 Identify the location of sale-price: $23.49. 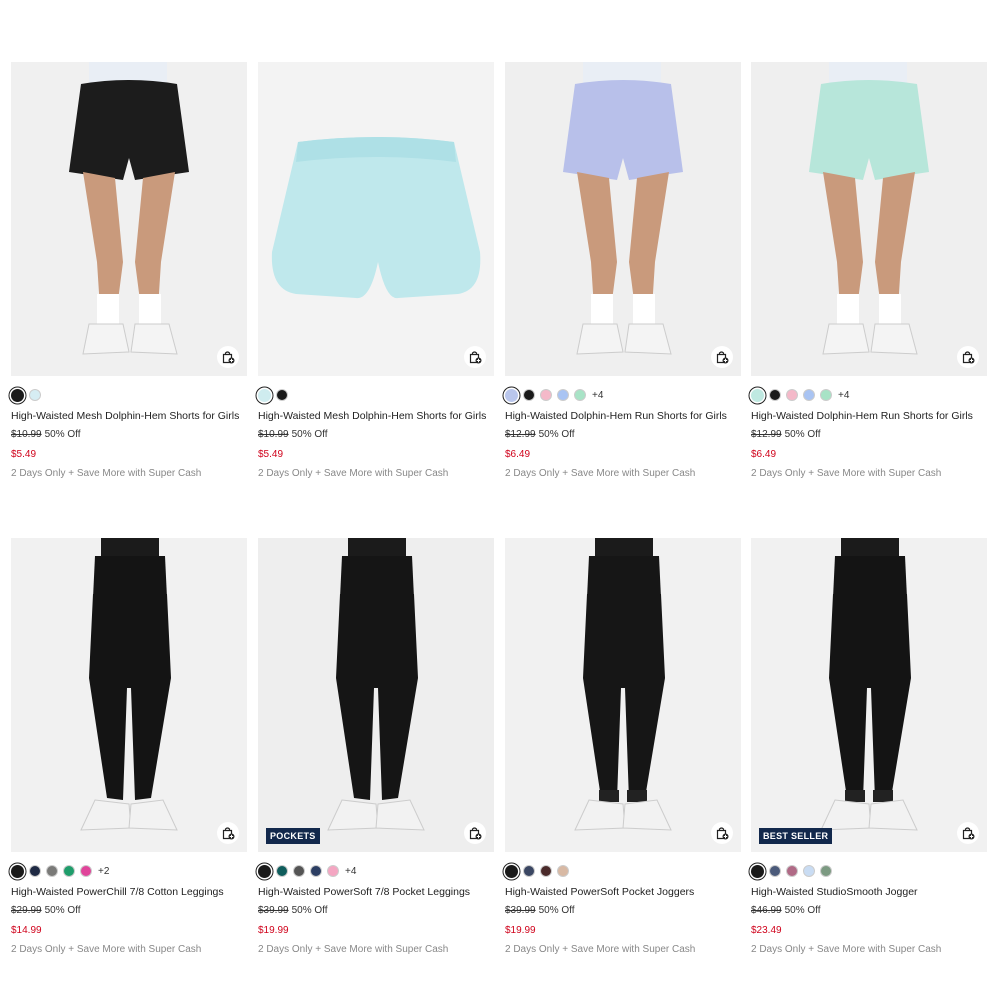
(766, 930).